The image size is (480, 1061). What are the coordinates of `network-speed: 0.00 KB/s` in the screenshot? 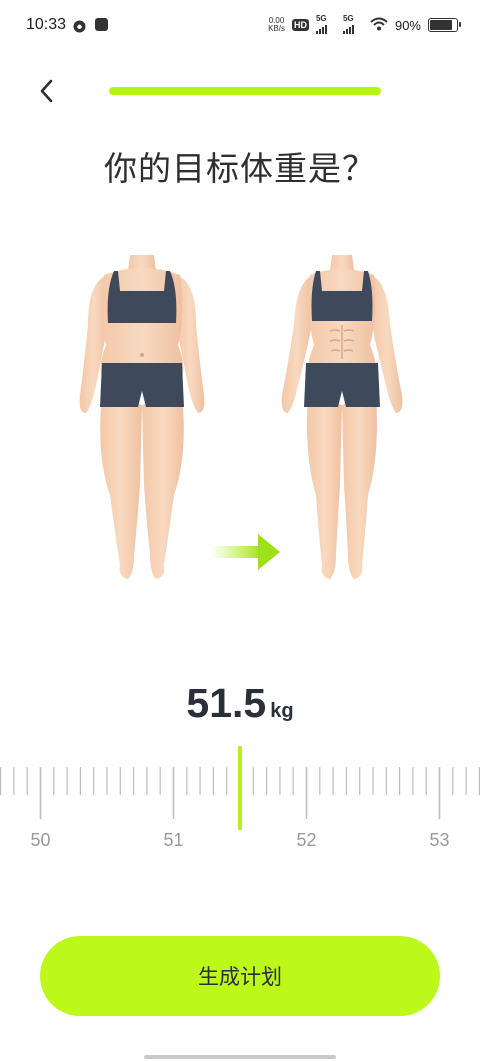 It's located at (276, 25).